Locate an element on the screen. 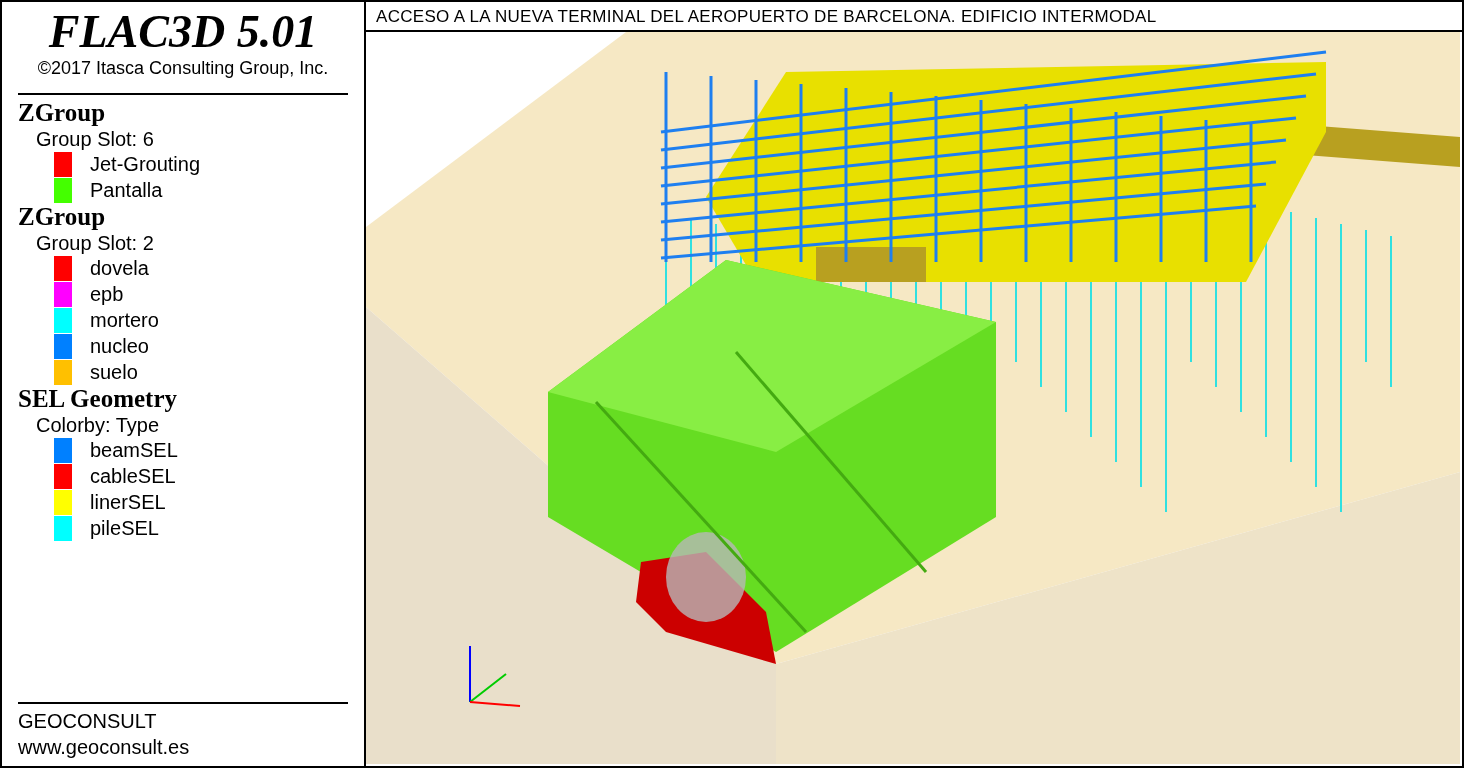 This screenshot has height=768, width=1464. legend-subheading: Colorby: Type is located at coordinates (98, 425).